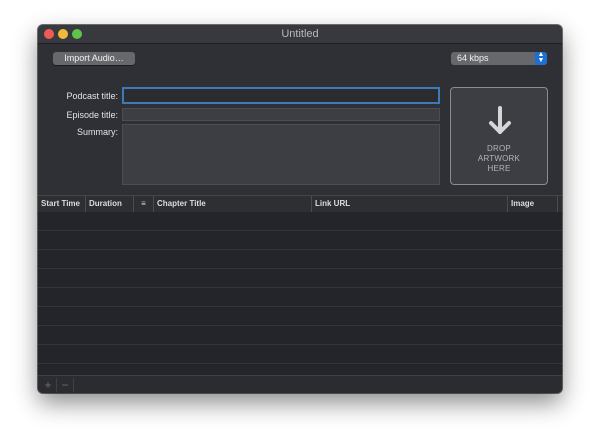 The width and height of the screenshot is (600, 444). What do you see at coordinates (300, 384) in the screenshot?
I see `table-footer: + −` at bounding box center [300, 384].